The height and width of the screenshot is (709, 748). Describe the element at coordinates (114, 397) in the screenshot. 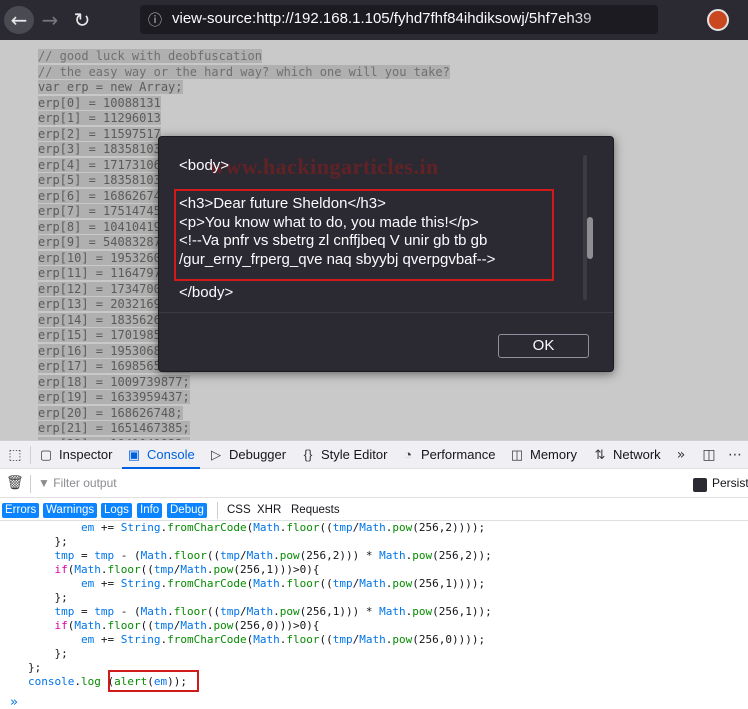

I see `source-line-text: erp[19] = 1633959437;` at that location.